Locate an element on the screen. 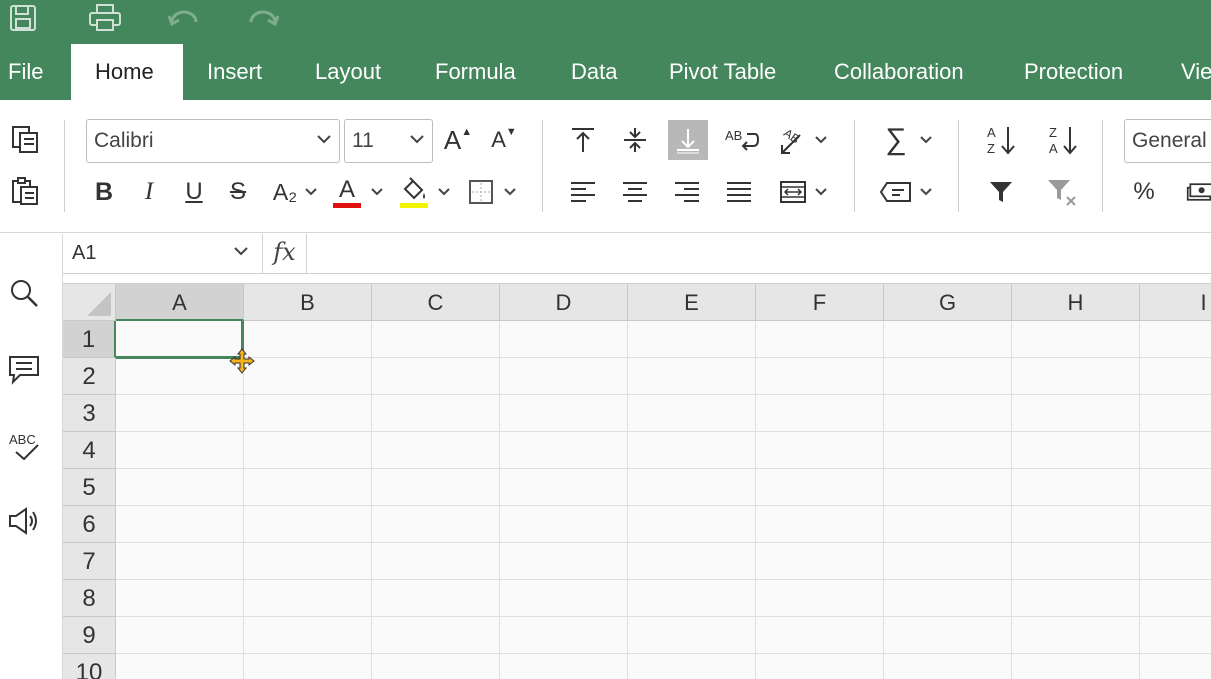  active-cell-a1 is located at coordinates (180, 340).